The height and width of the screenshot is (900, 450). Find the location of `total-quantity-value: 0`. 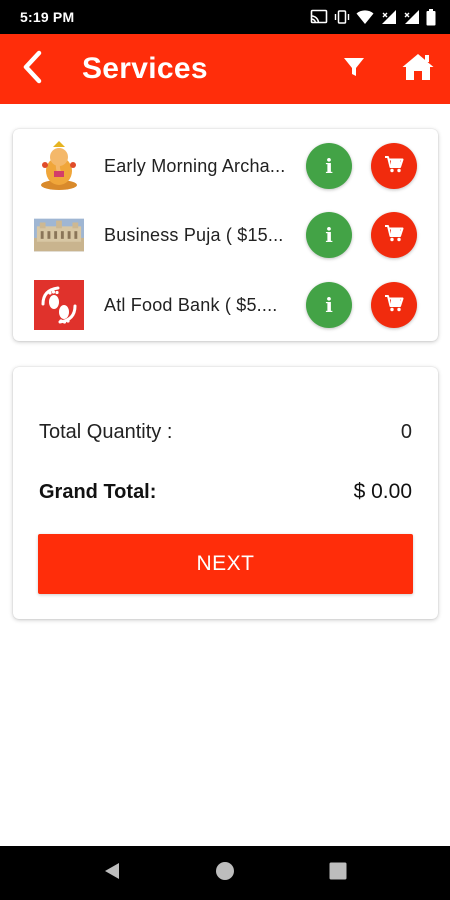

total-quantity-value: 0 is located at coordinates (406, 432).